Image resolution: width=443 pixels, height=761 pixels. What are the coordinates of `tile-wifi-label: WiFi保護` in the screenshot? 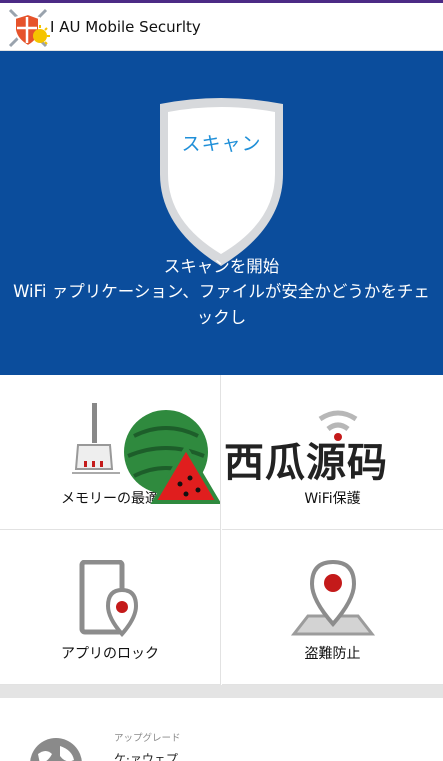 It's located at (332, 499).